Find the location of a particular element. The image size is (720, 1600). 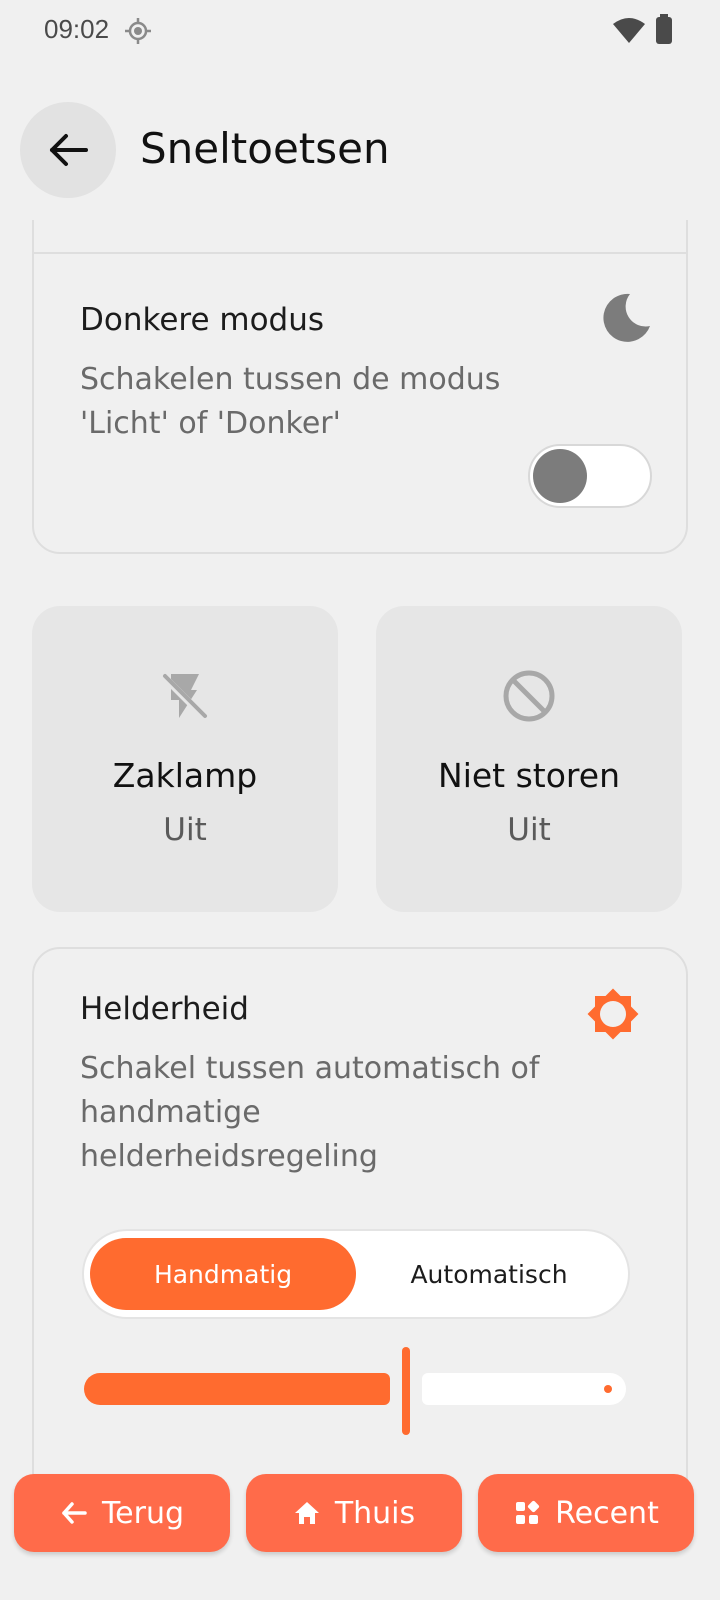

home-icon is located at coordinates (306, 1513).